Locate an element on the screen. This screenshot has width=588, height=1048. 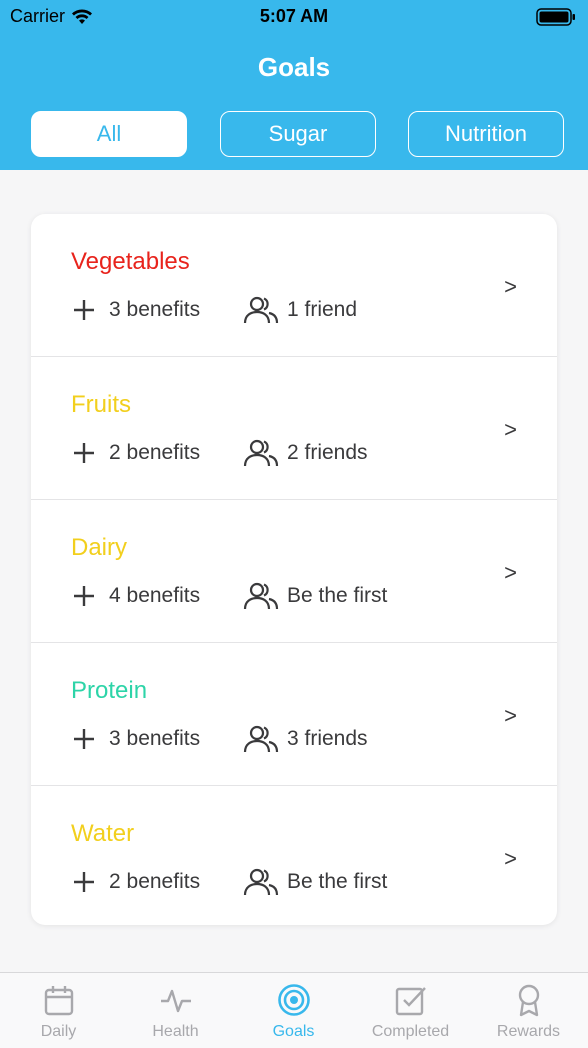
tab-sugar-label: Sugar is located at coordinates (298, 133).